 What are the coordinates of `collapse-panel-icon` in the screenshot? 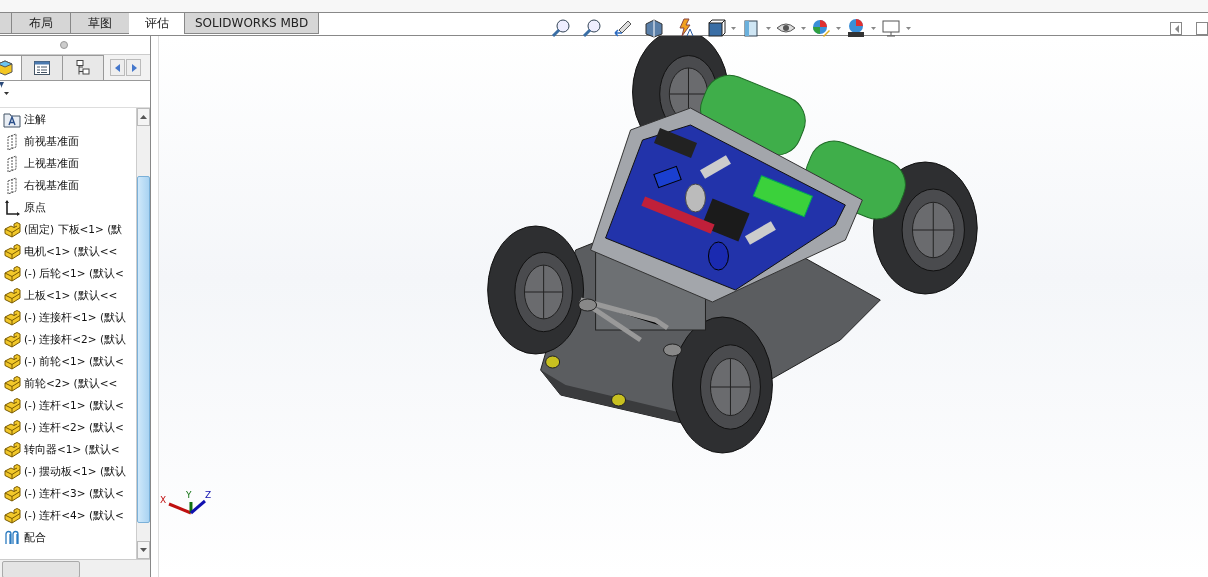 It's located at (1176, 28).